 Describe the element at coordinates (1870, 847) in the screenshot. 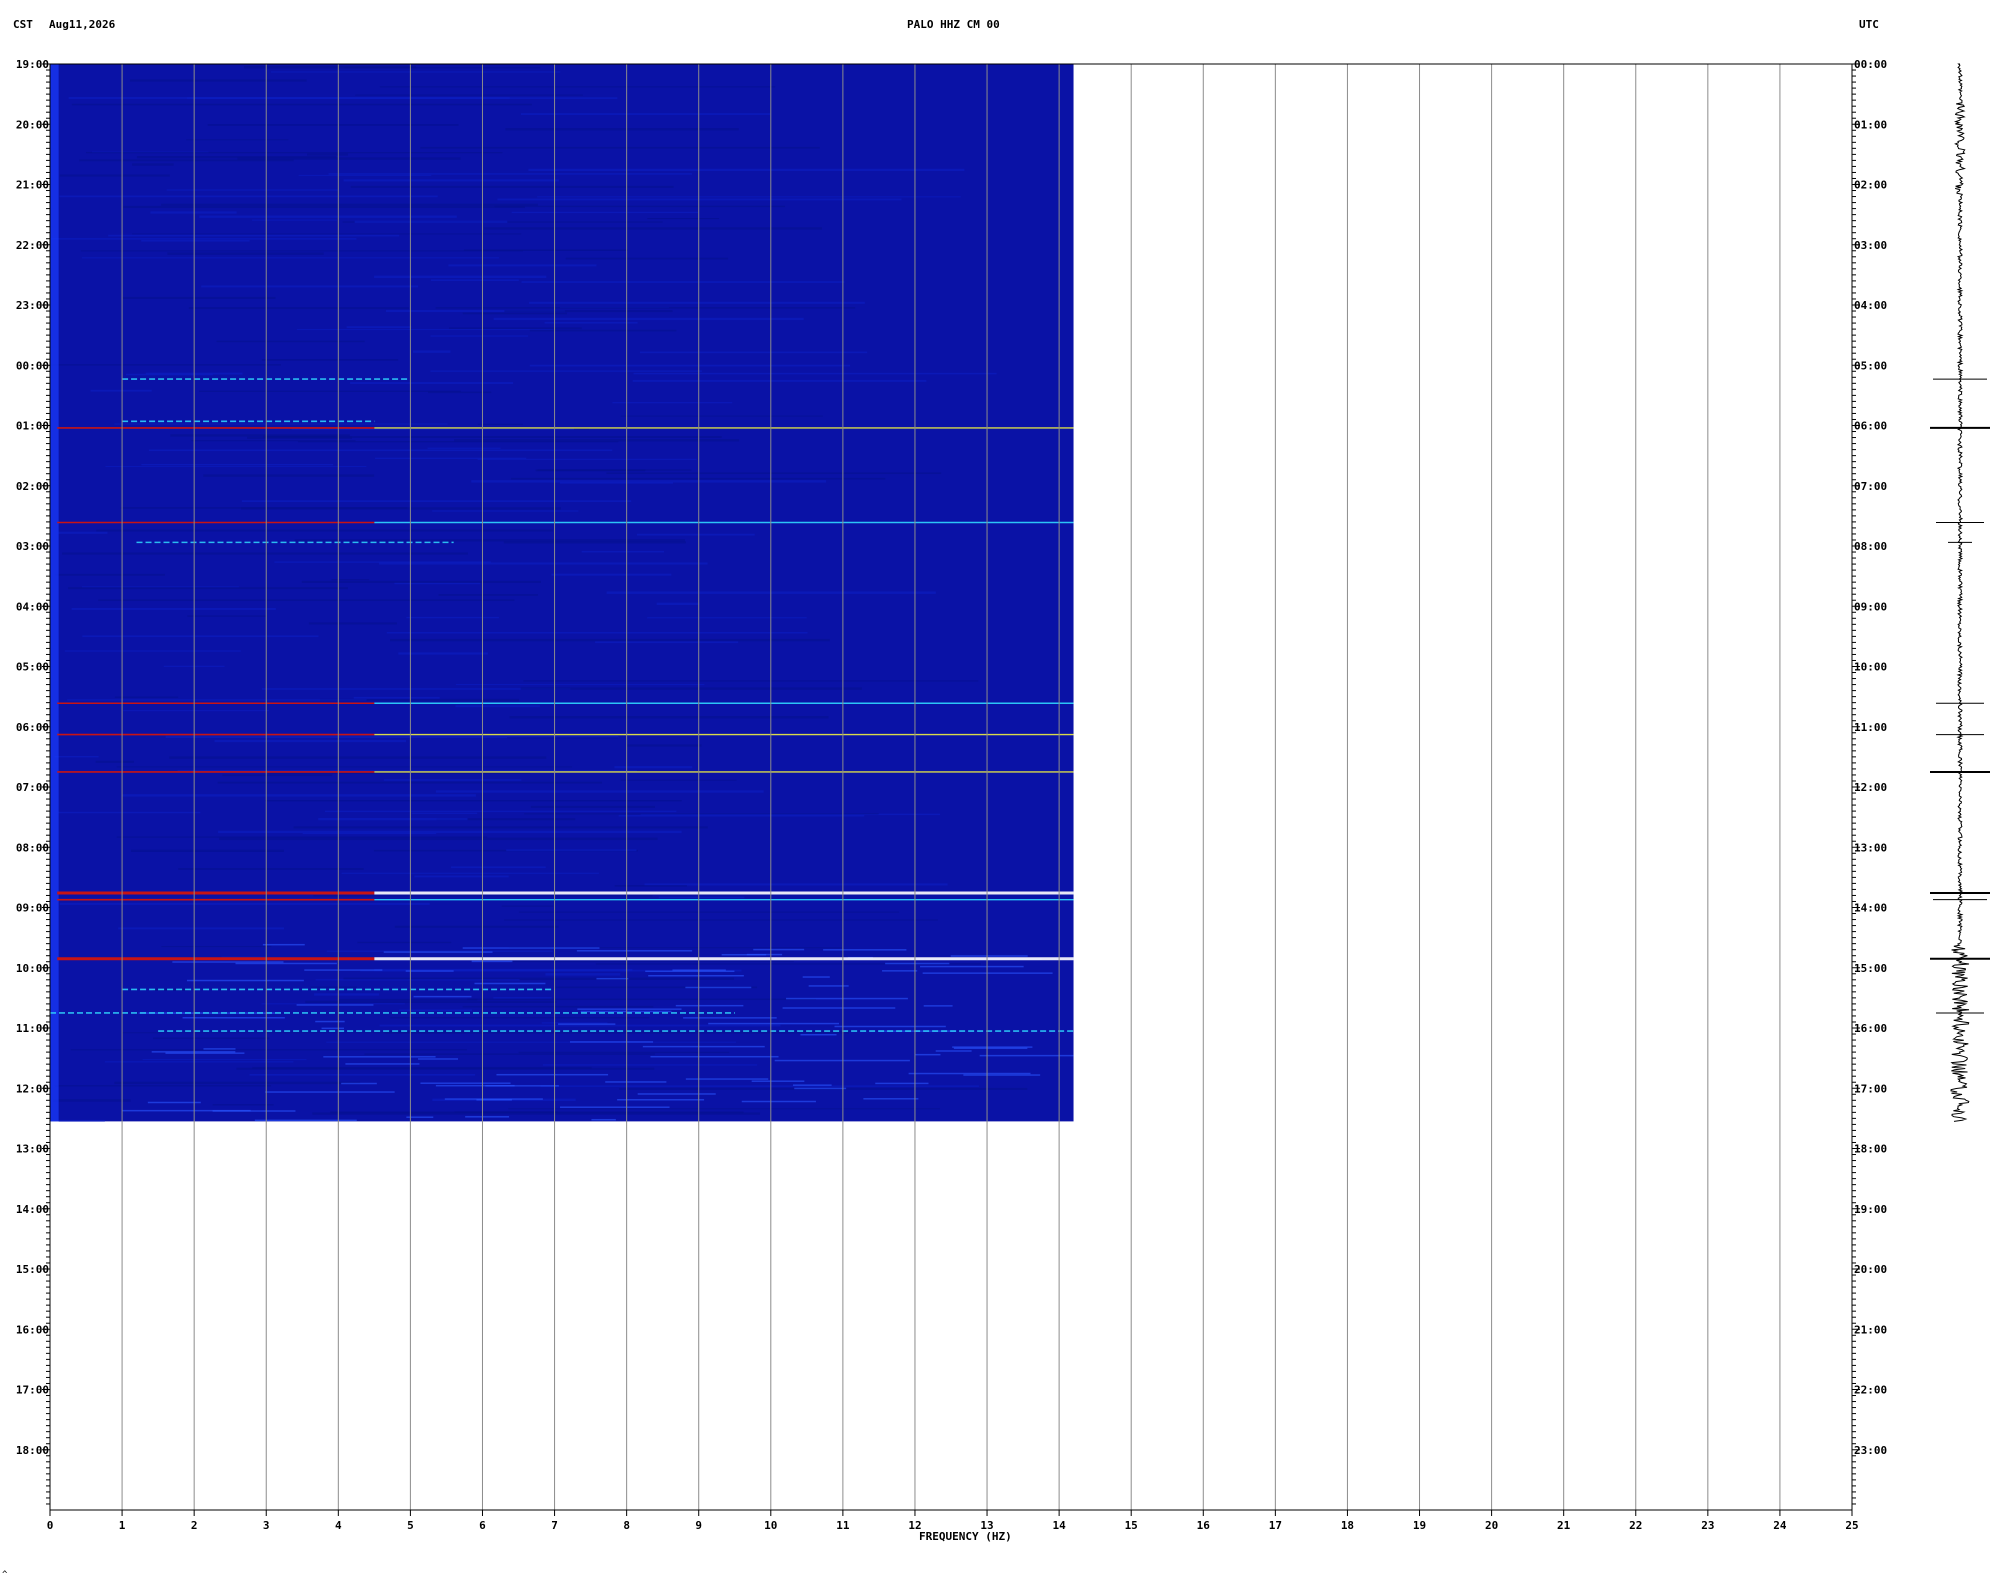

I see `right-tick-label: 13:00` at that location.